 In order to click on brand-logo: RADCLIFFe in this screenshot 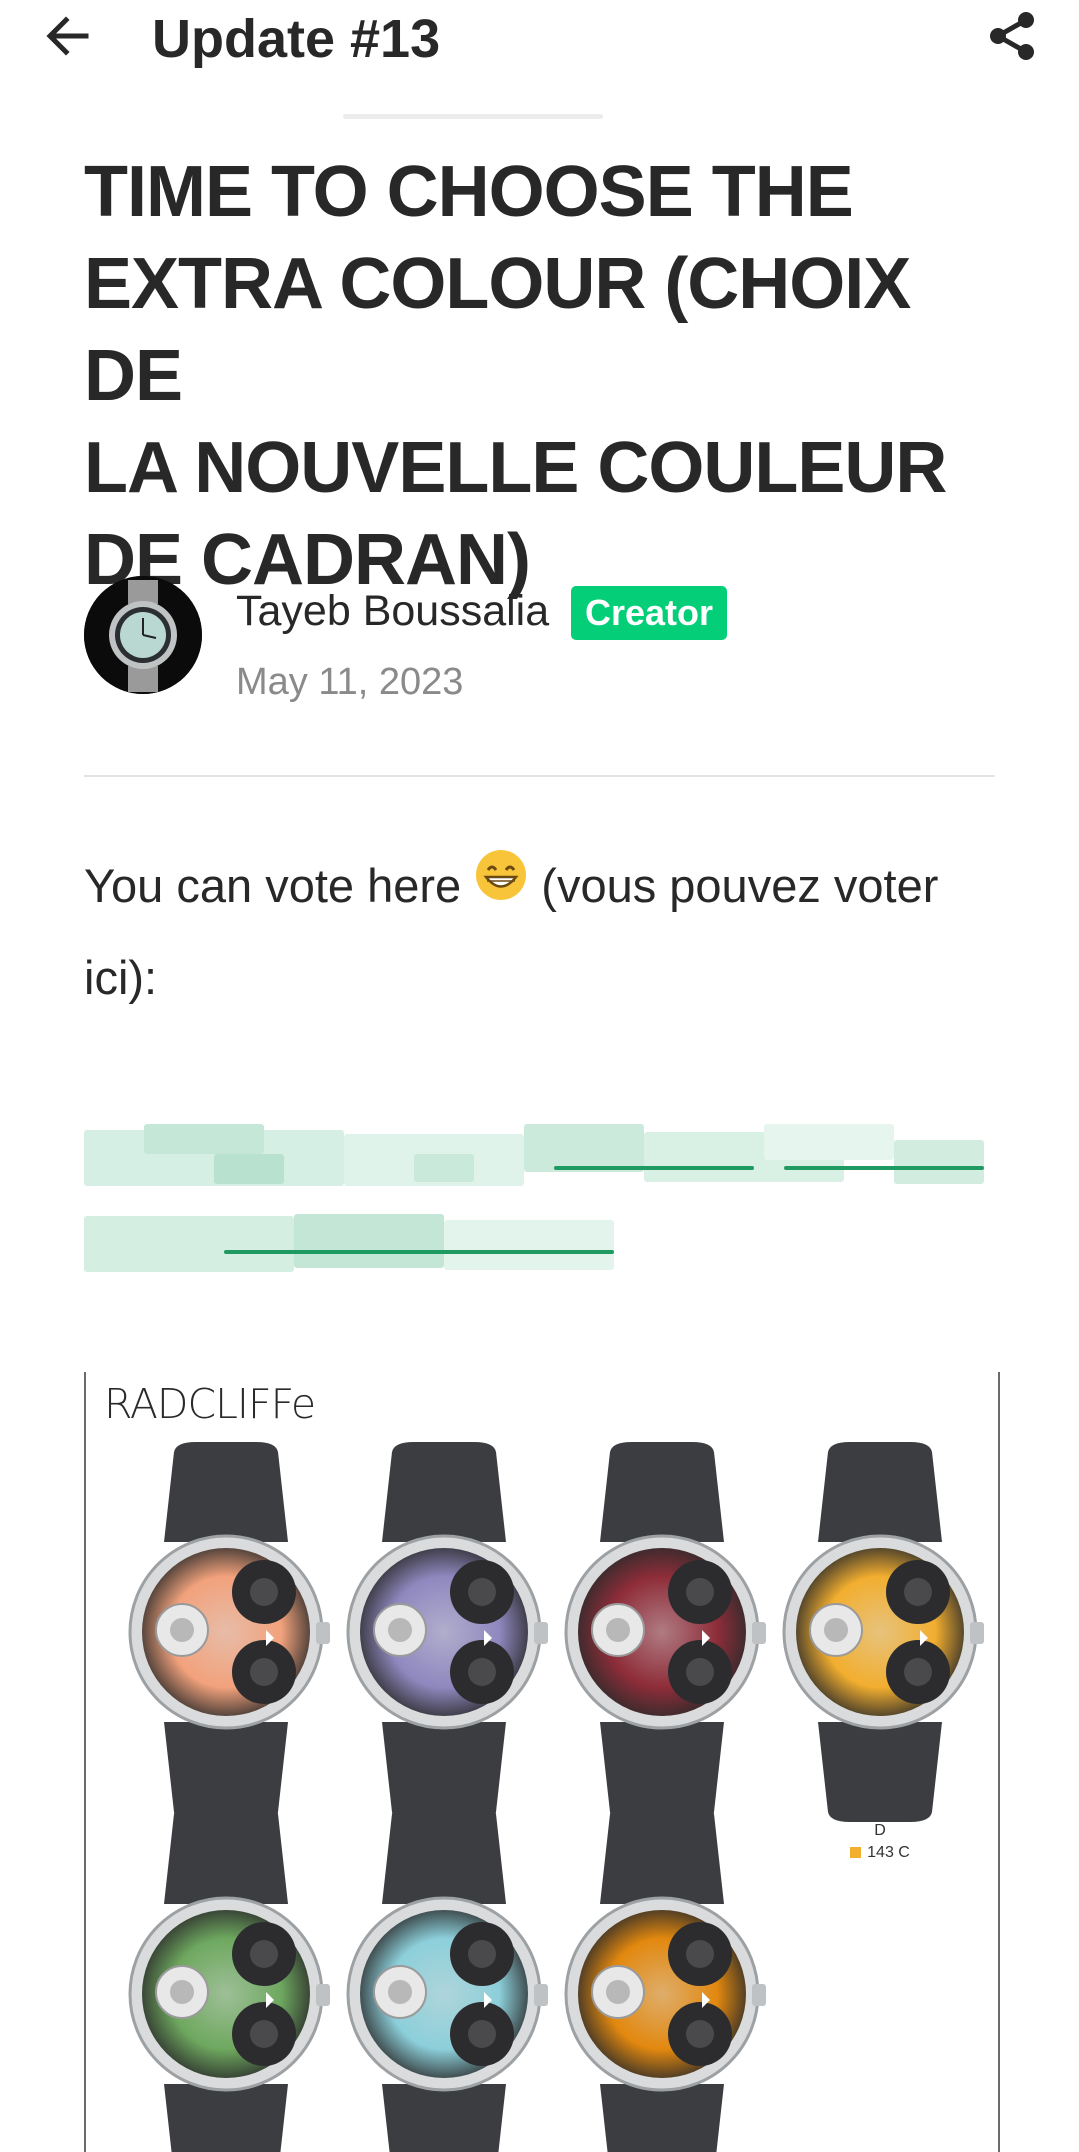, I will do `click(210, 1404)`.